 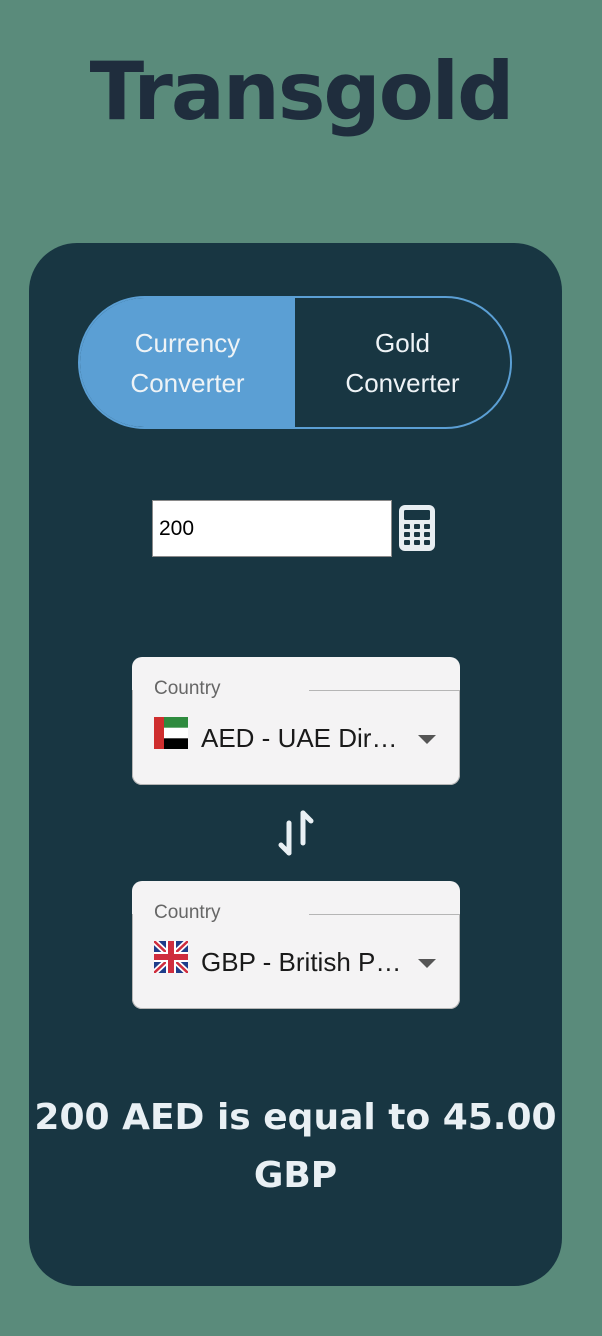 I want to click on swap-arrows-icon, so click(x=296, y=833).